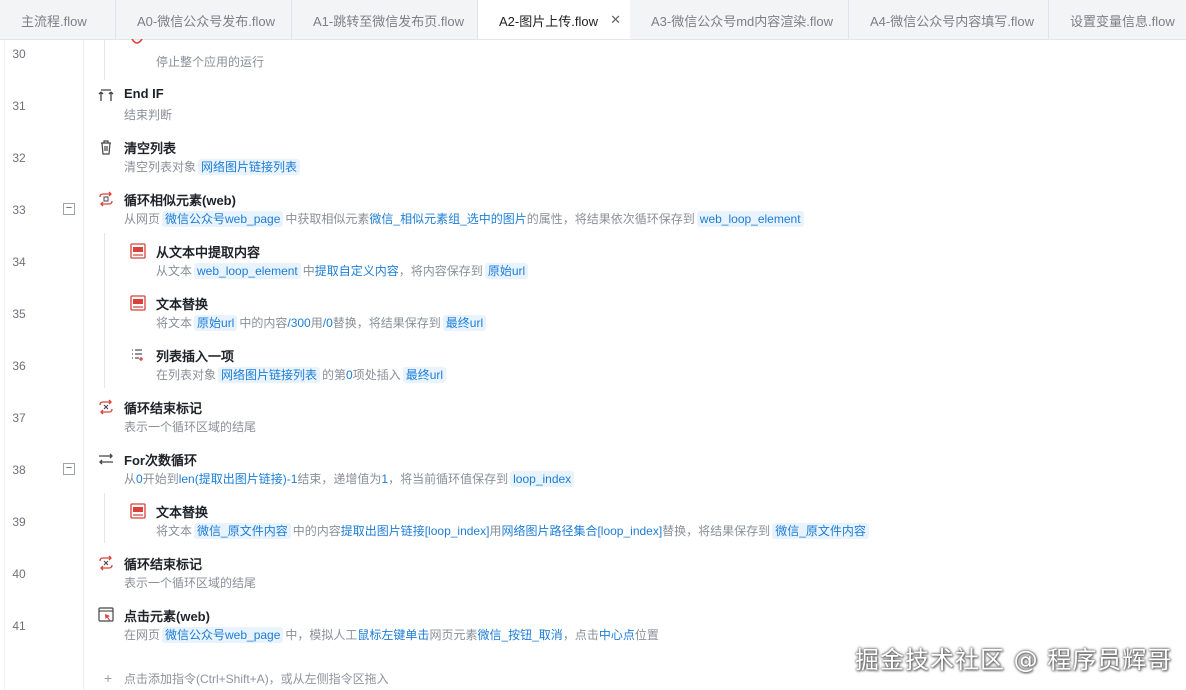  What do you see at coordinates (256, 679) in the screenshot?
I see `add-instruction-label: 点击添加指令(Ctrl+Shift+A)，或从左侧指令区拖入` at bounding box center [256, 679].